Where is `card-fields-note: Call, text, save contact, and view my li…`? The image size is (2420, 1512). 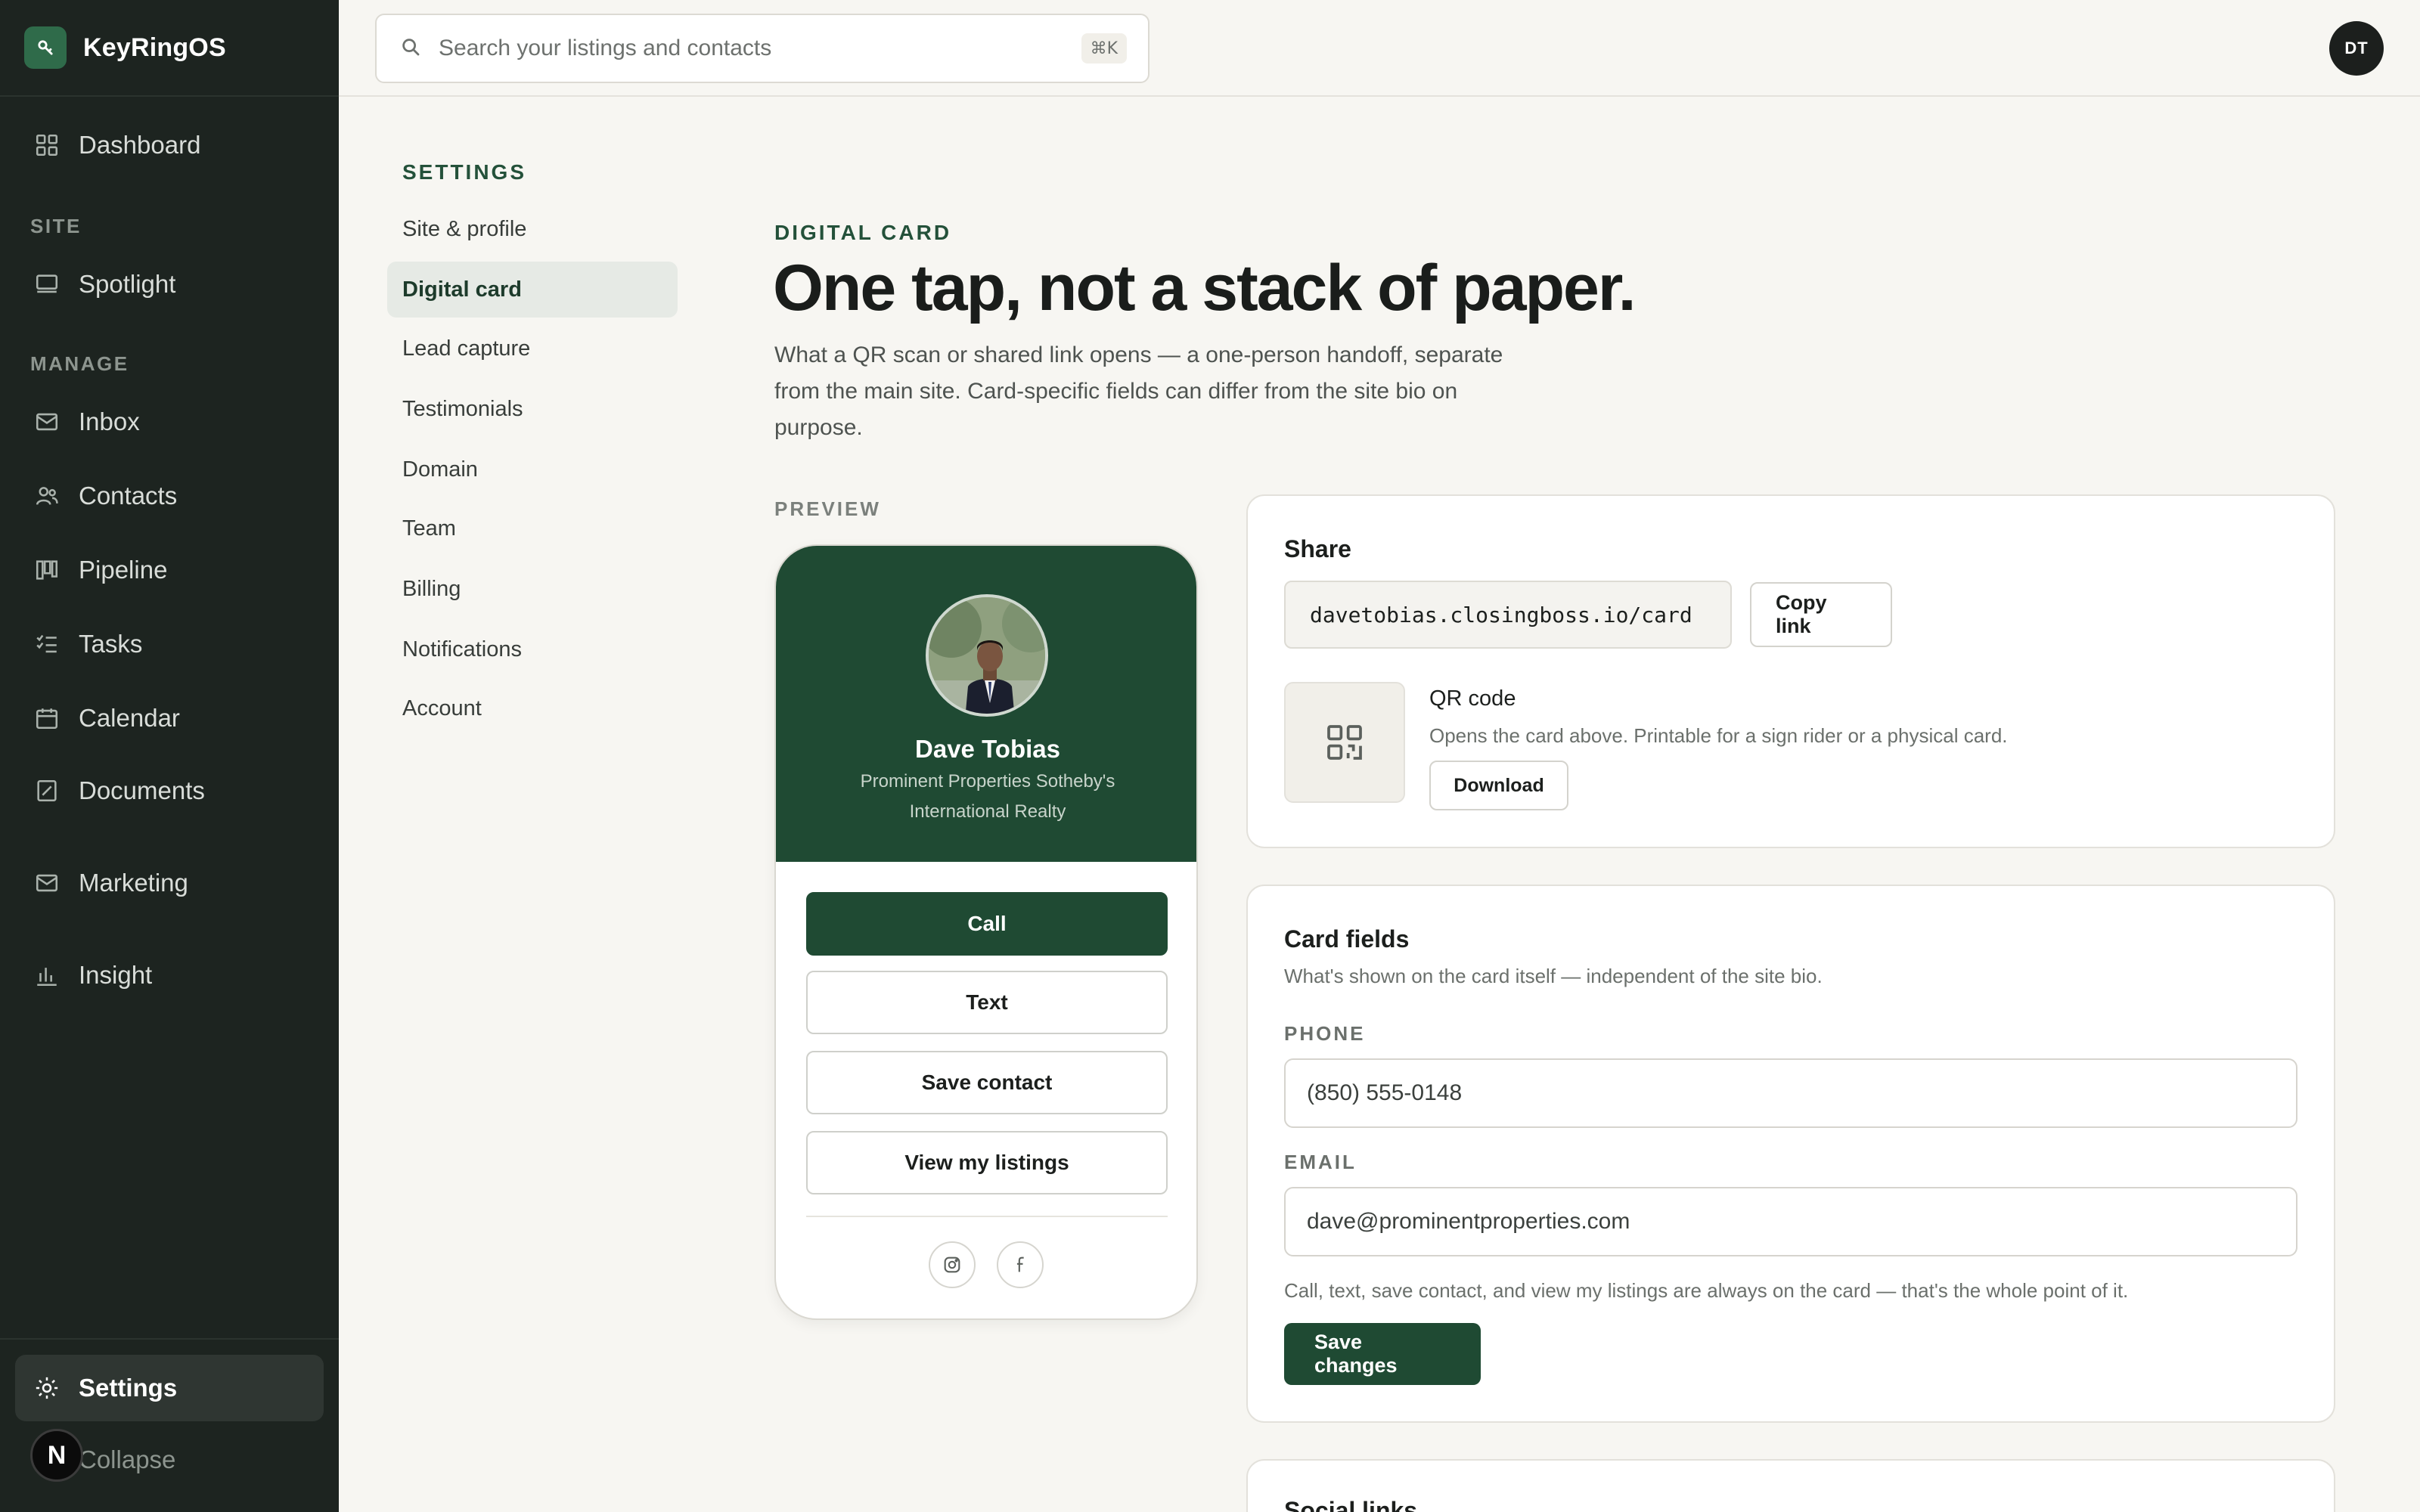 card-fields-note: Call, text, save contact, and view my li… is located at coordinates (1706, 1290).